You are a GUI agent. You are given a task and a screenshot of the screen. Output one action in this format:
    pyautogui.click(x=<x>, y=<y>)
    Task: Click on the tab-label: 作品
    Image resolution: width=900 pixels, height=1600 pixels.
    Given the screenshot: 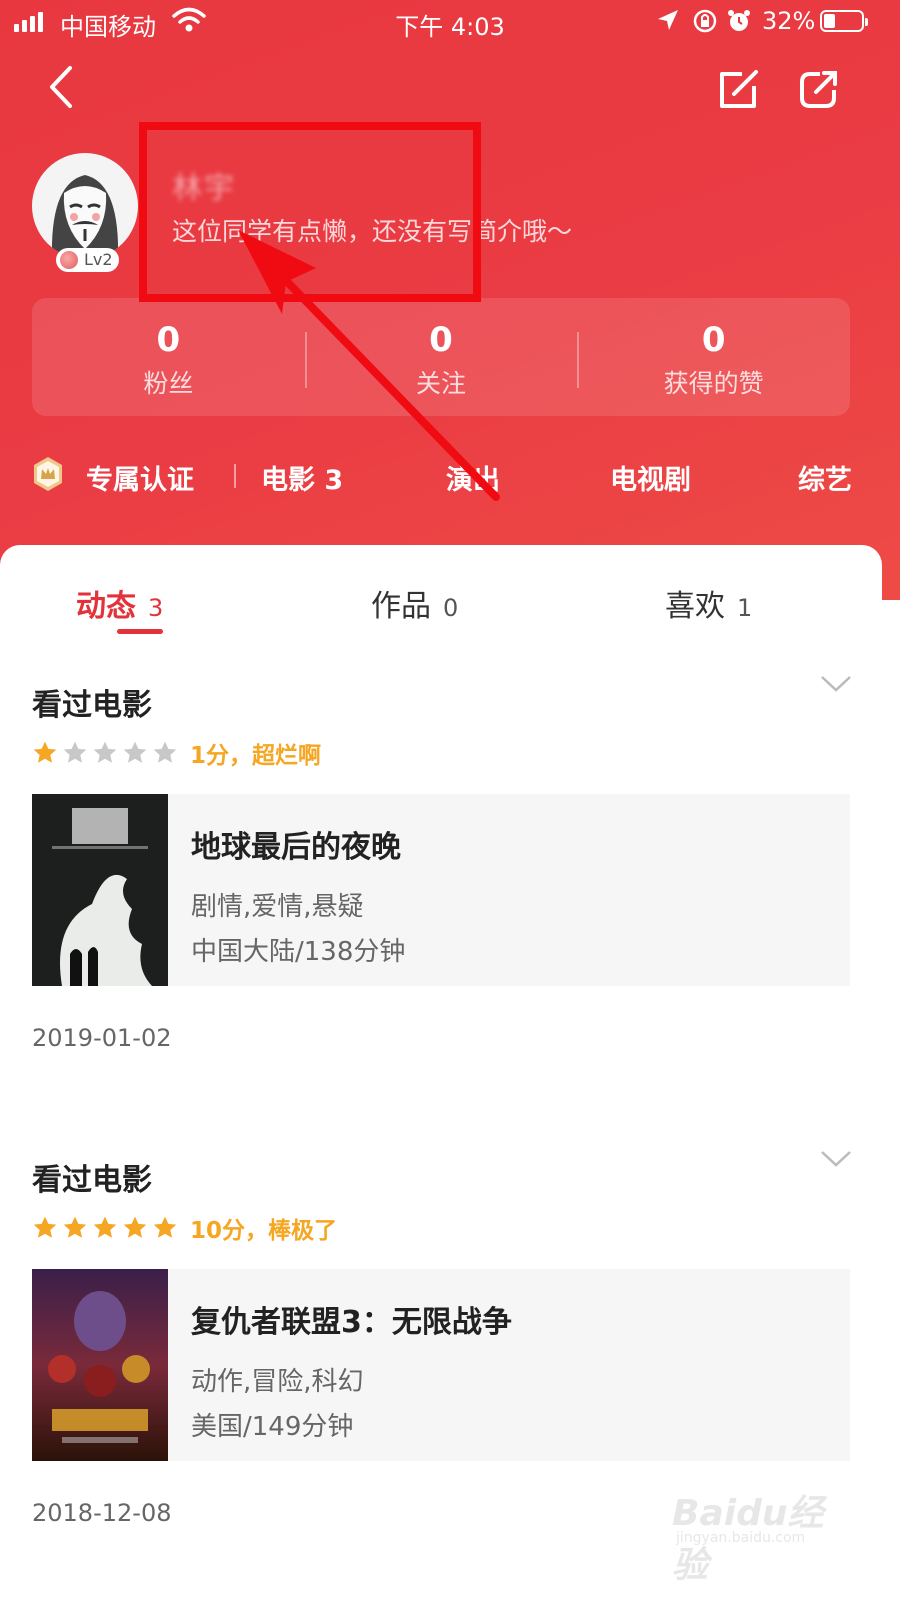 What is the action you would take?
    pyautogui.click(x=401, y=606)
    